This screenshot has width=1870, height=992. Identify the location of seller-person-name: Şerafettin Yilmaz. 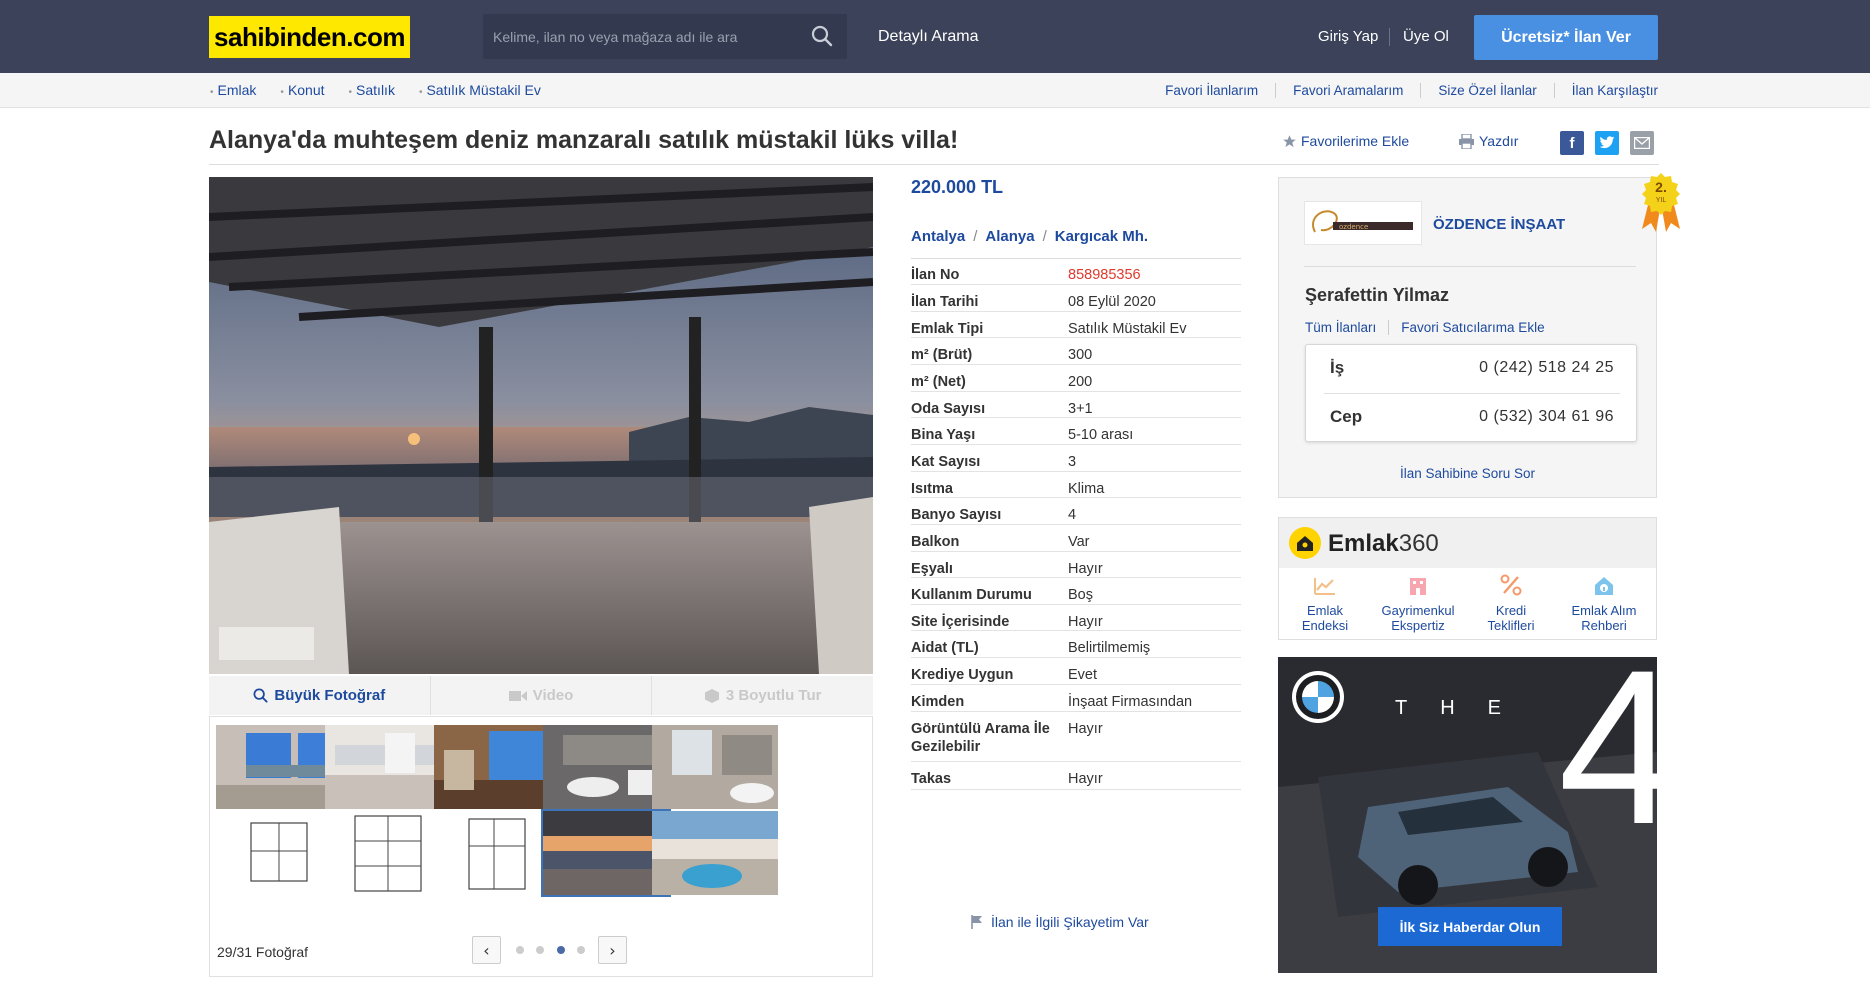
(1377, 295).